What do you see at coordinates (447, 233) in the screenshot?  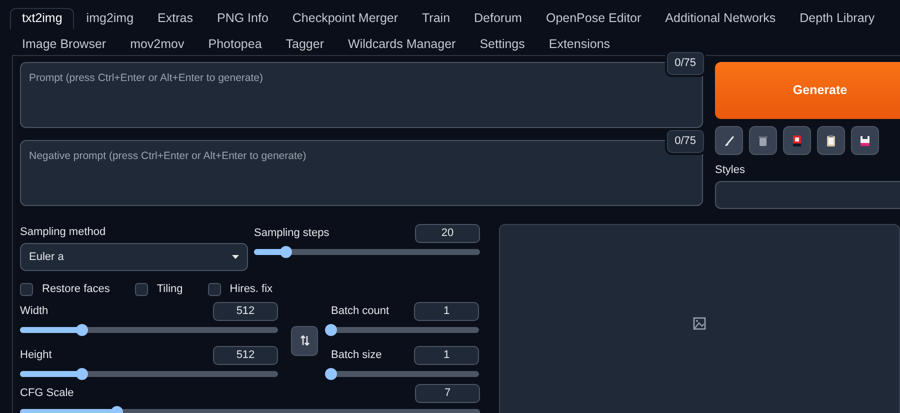 I see `number-field: 20` at bounding box center [447, 233].